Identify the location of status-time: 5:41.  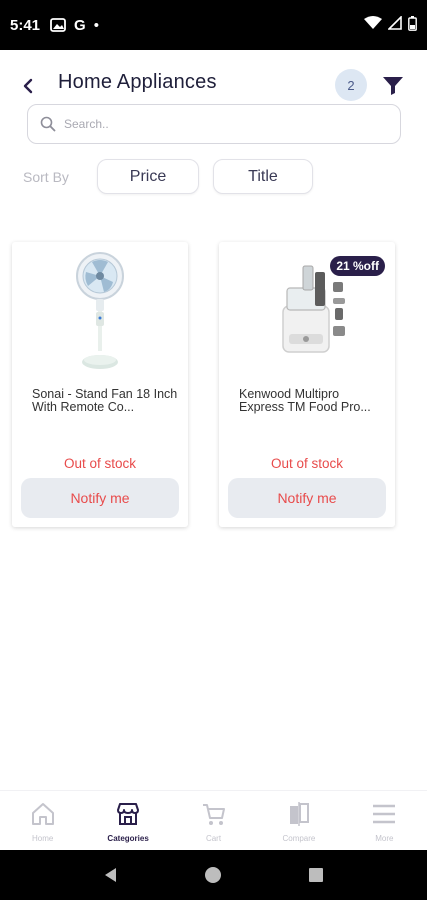
(25, 25).